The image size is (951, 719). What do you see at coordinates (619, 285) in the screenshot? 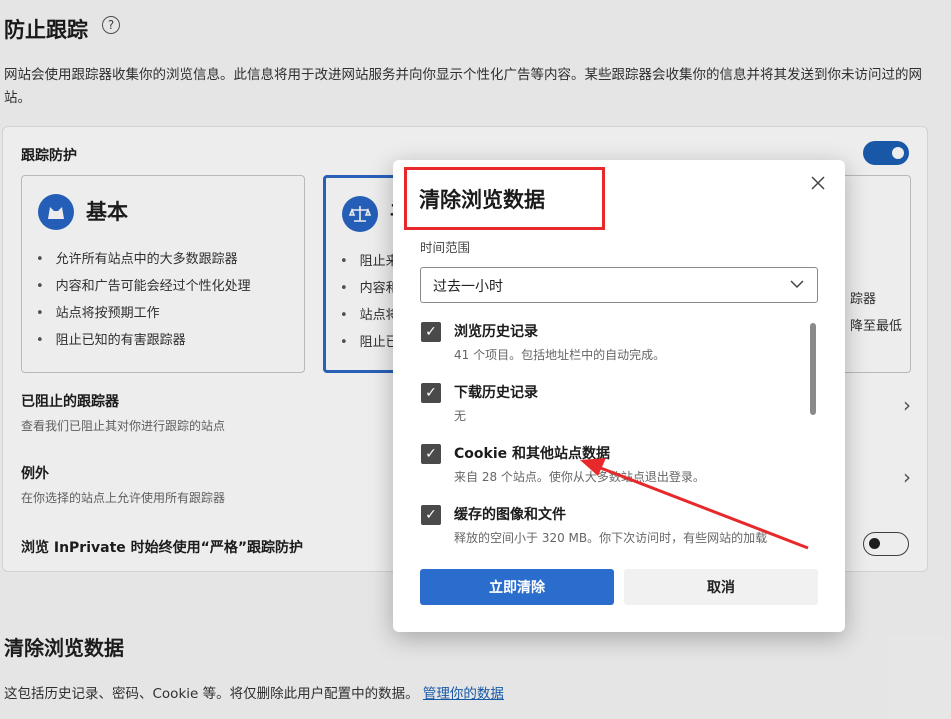
I see `time-range-select: 过去一小时` at bounding box center [619, 285].